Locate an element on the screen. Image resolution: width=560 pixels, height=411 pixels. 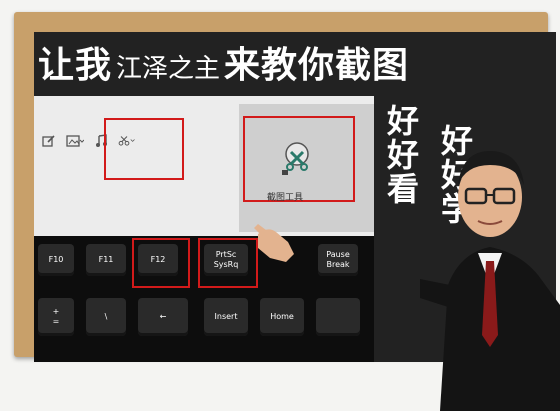
snipping-tool-panel: 截图工具 is located at coordinates (306, 168).